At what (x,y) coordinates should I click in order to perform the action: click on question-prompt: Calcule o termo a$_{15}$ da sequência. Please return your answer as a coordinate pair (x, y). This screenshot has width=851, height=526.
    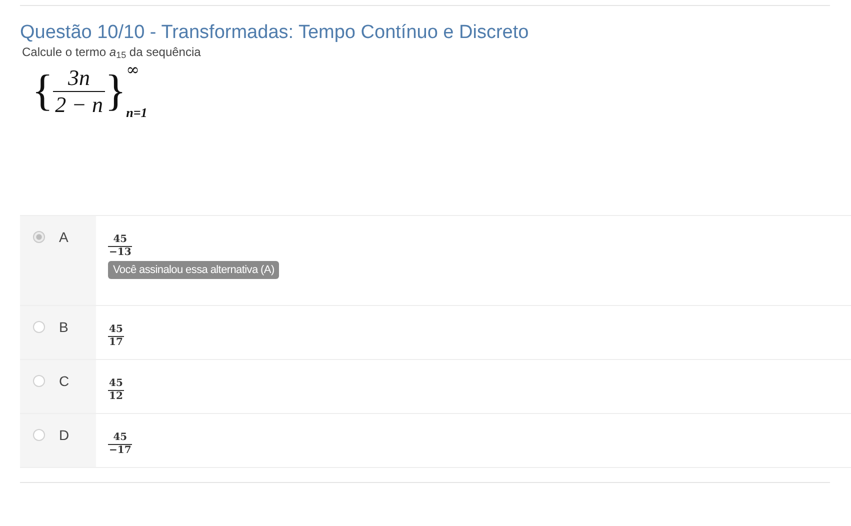
    Looking at the image, I should click on (111, 52).